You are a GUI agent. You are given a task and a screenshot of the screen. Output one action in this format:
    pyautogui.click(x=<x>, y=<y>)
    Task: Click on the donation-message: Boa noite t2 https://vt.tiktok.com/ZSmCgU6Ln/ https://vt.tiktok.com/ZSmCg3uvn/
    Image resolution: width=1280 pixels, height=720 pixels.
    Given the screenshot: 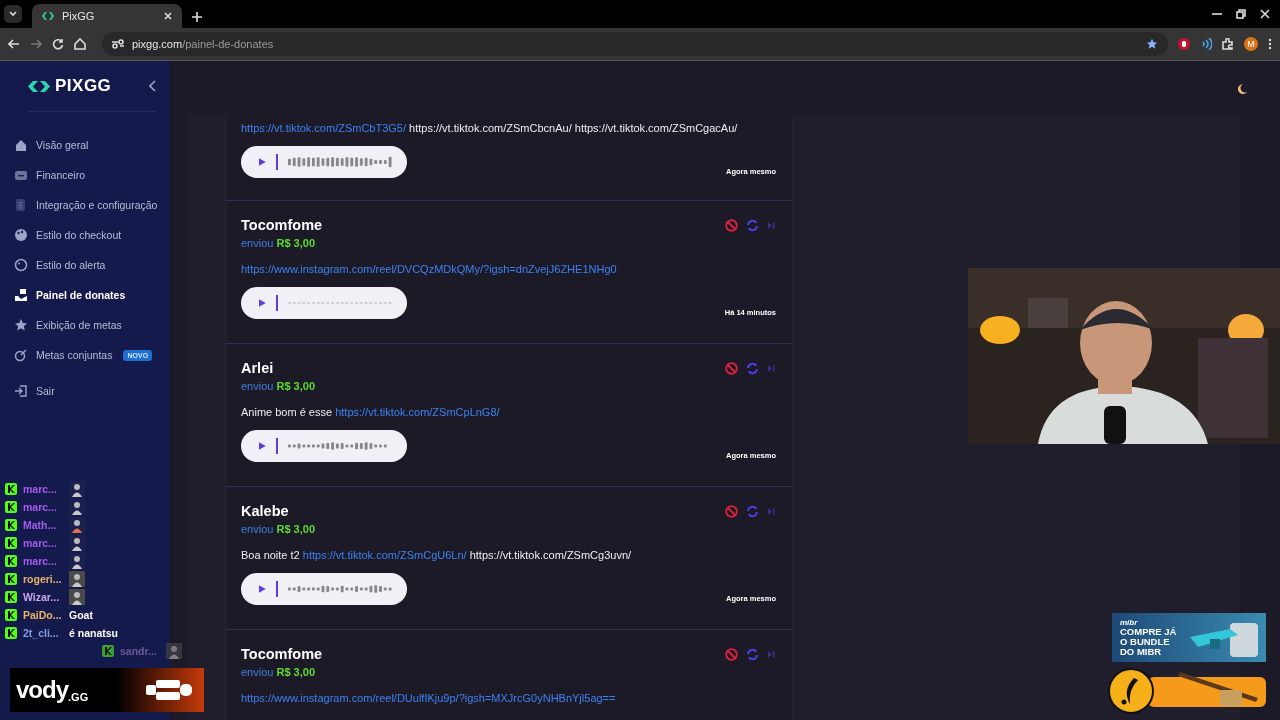 What is the action you would take?
    pyautogui.click(x=437, y=555)
    